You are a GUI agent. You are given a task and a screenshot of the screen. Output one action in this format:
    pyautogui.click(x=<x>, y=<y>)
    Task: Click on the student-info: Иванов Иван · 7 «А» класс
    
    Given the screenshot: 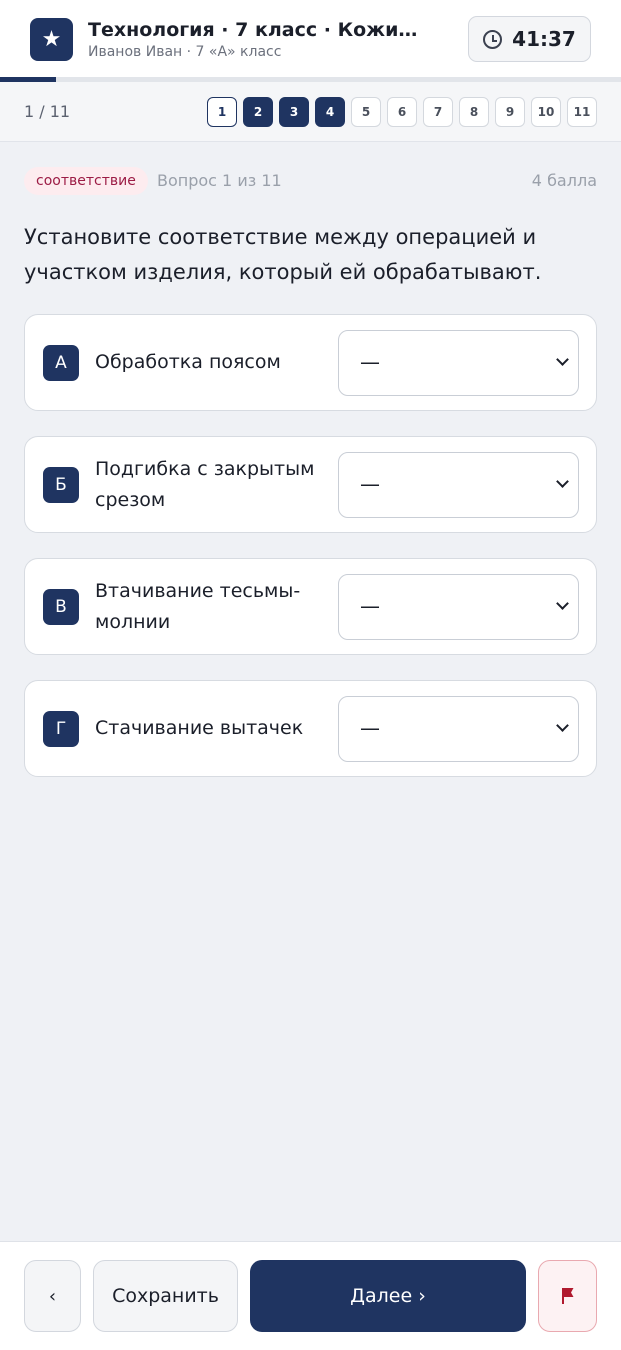 What is the action you would take?
    pyautogui.click(x=185, y=51)
    